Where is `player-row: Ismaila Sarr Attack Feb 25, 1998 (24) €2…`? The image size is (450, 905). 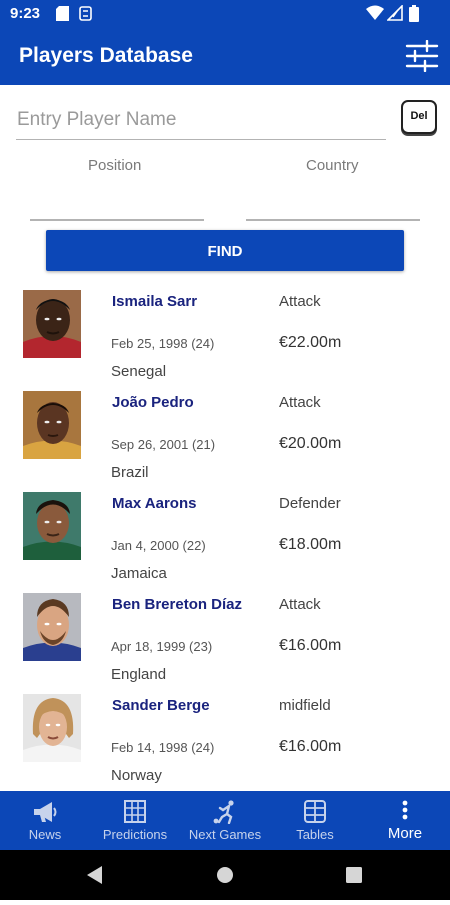 player-row: Ismaila Sarr Attack Feb 25, 1998 (24) €2… is located at coordinates (225, 340).